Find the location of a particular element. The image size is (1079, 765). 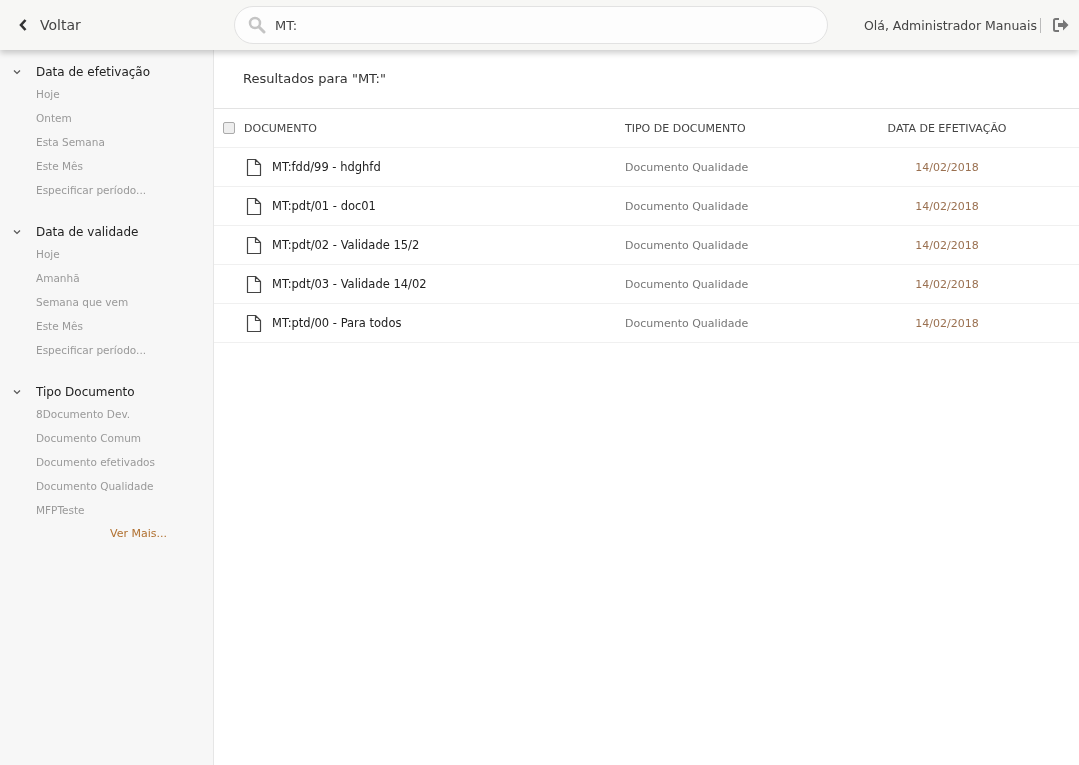

document-link: MT:fdd/99 - hdghfd is located at coordinates (326, 167).